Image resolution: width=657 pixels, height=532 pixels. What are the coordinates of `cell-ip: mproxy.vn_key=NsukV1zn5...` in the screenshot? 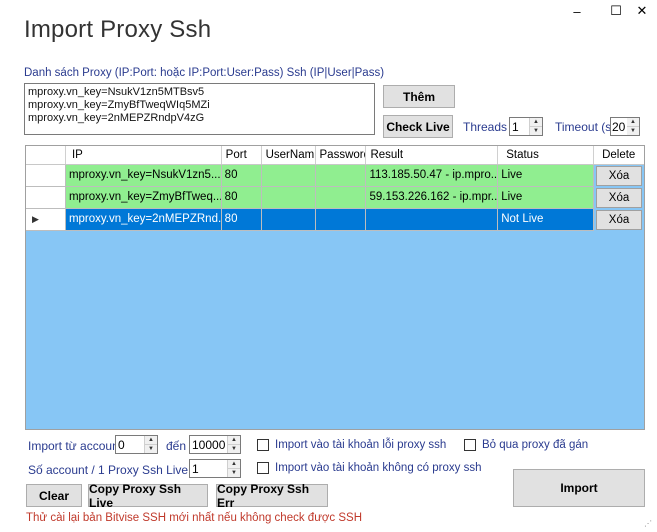 It's located at (143, 176).